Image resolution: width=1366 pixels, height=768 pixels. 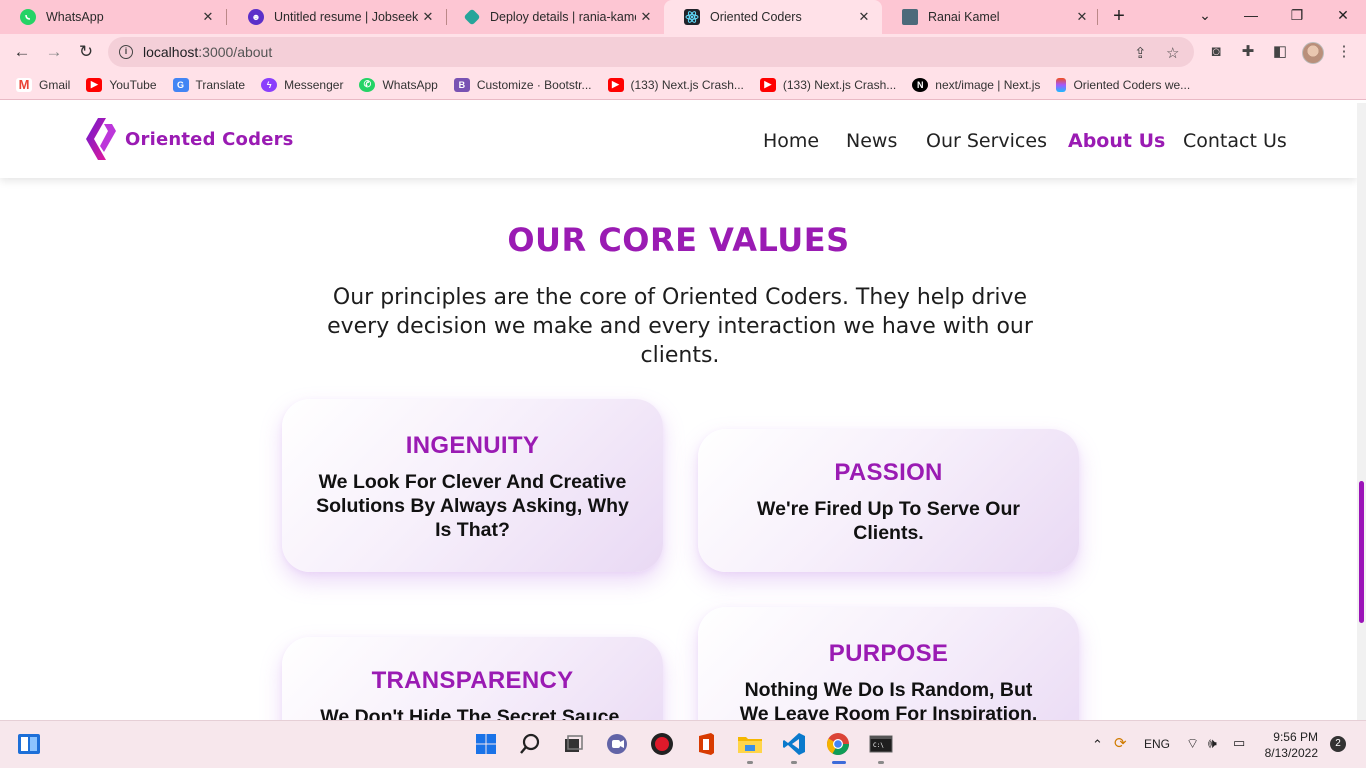 I want to click on widgets-icon, so click(x=29, y=744).